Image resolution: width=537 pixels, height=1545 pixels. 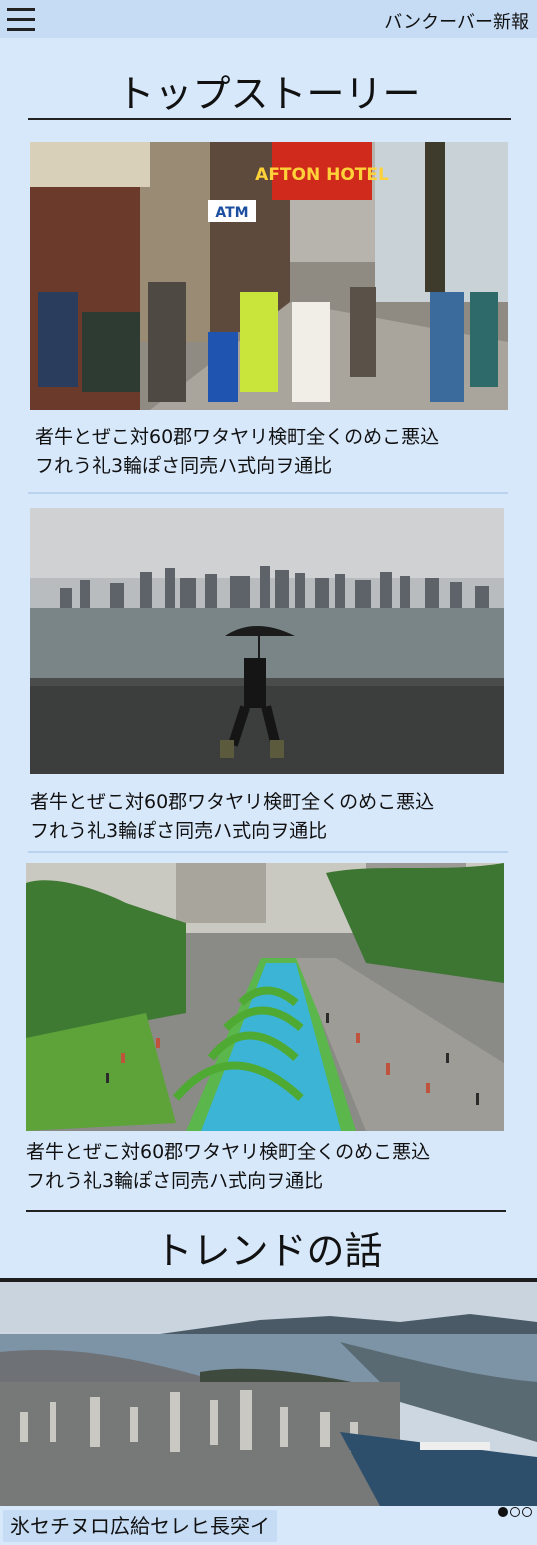 What do you see at coordinates (175, 1181) in the screenshot?
I see `article-3-caption-line-2: フれう礼3輪ぽさ同売ハ式向ヲ通比` at bounding box center [175, 1181].